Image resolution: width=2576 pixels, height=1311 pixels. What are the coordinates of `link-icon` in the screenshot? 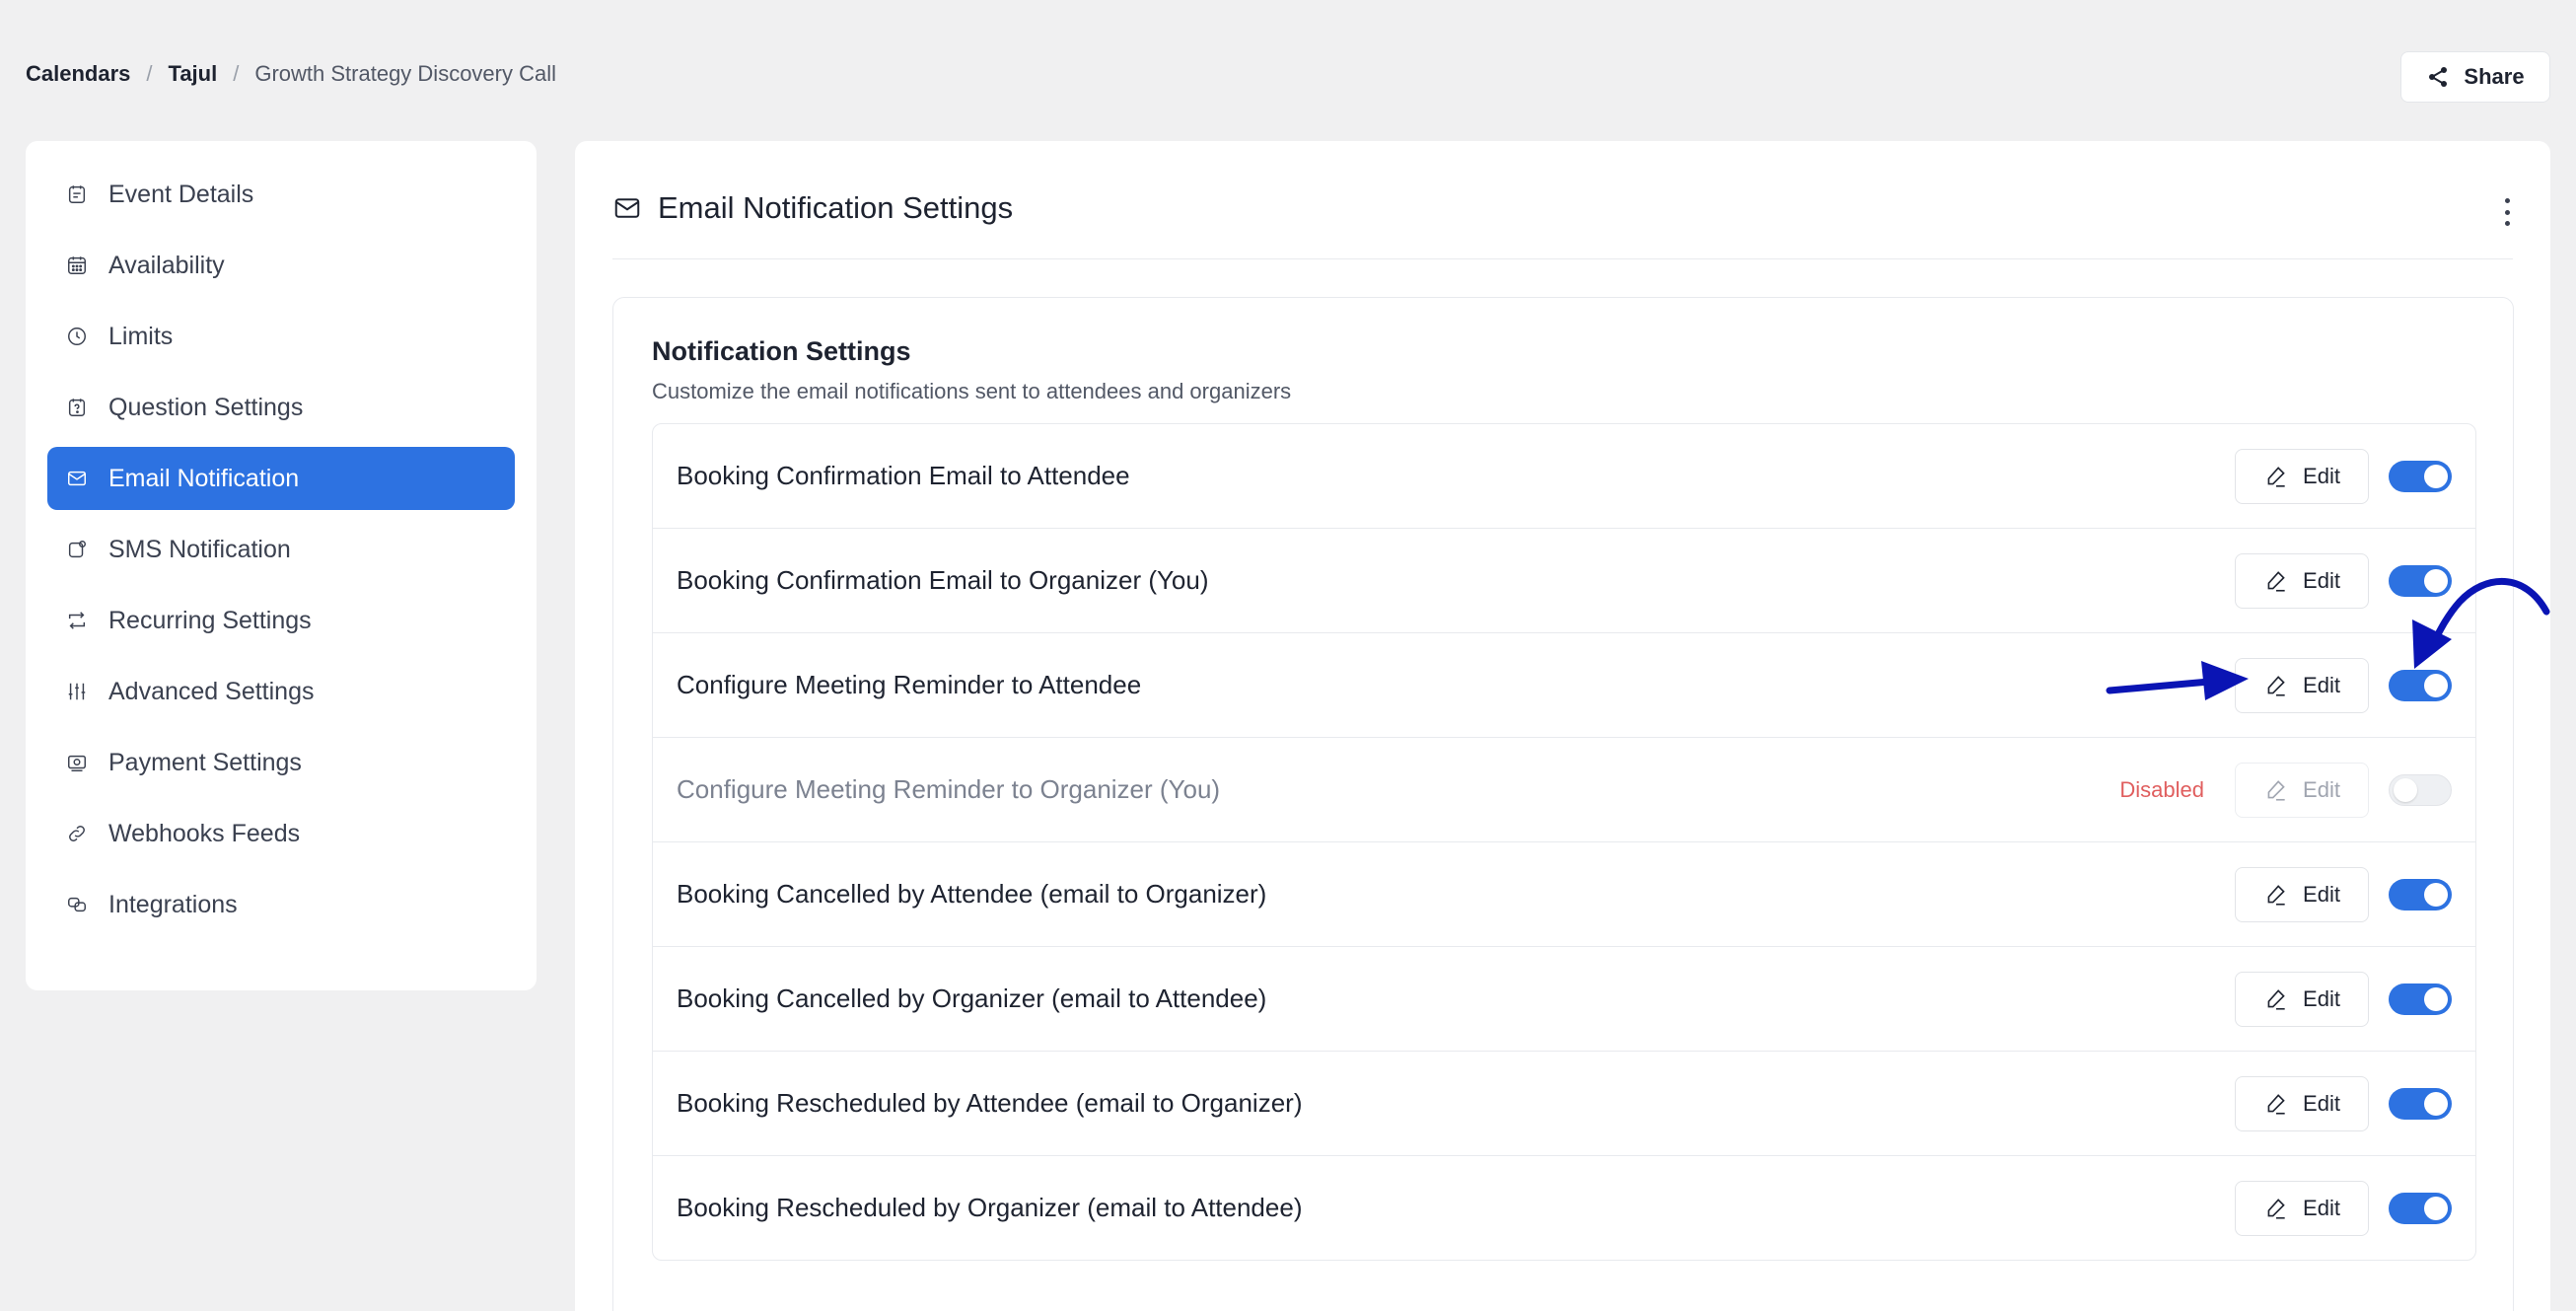 It's located at (77, 833).